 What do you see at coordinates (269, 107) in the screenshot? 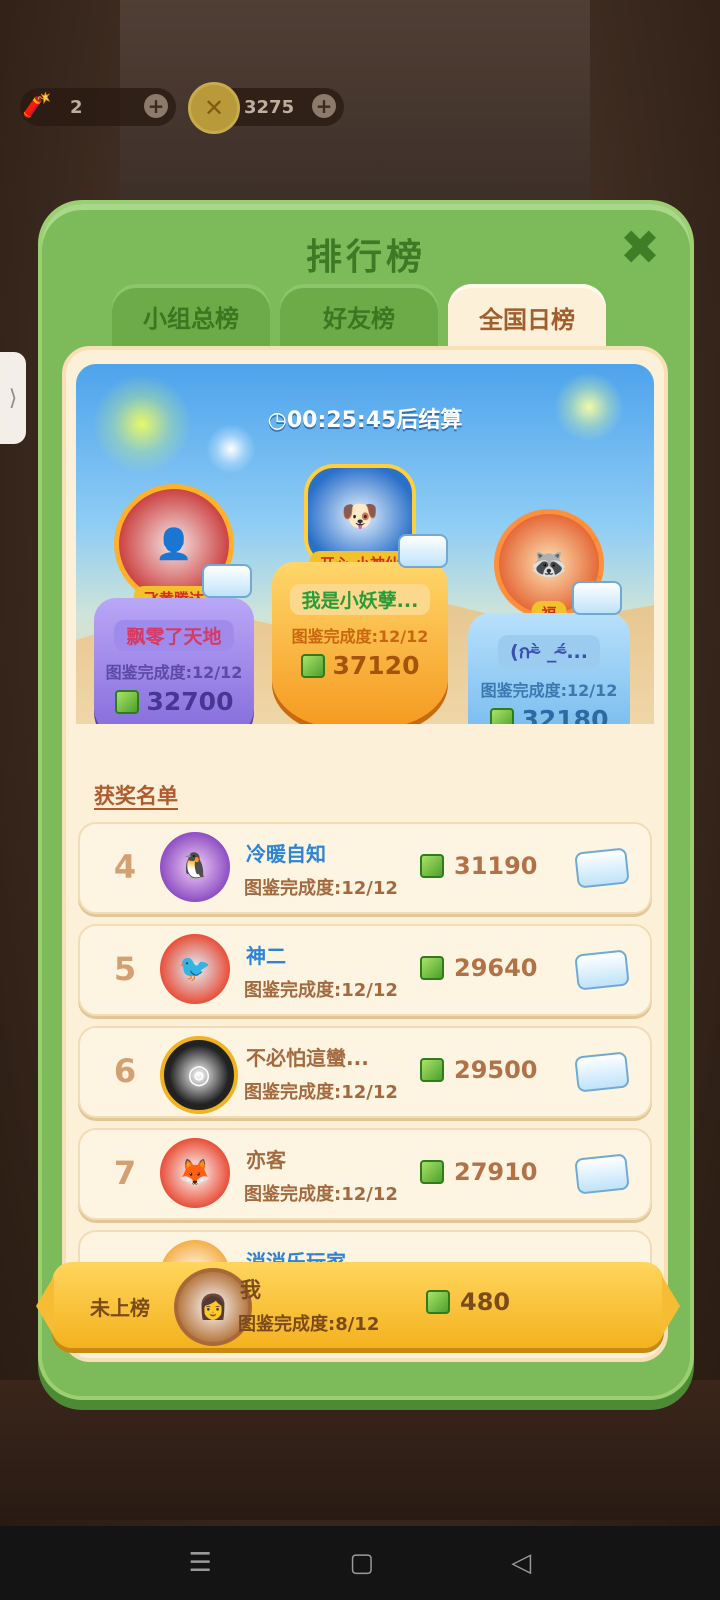
I see `coin-count: 3275` at bounding box center [269, 107].